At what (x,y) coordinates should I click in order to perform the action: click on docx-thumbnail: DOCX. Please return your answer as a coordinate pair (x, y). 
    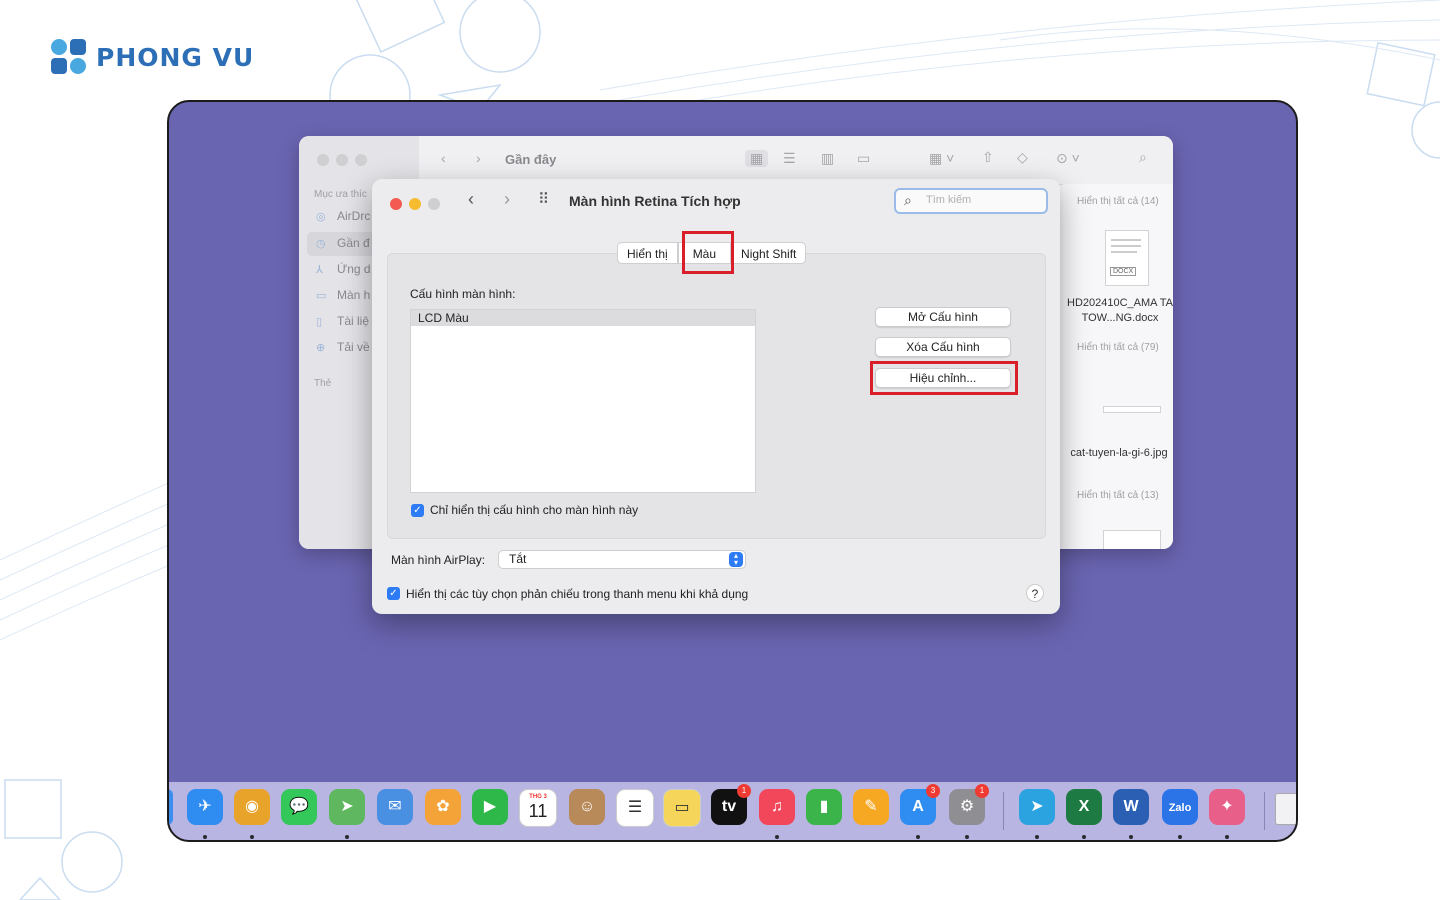
    Looking at the image, I should click on (1127, 258).